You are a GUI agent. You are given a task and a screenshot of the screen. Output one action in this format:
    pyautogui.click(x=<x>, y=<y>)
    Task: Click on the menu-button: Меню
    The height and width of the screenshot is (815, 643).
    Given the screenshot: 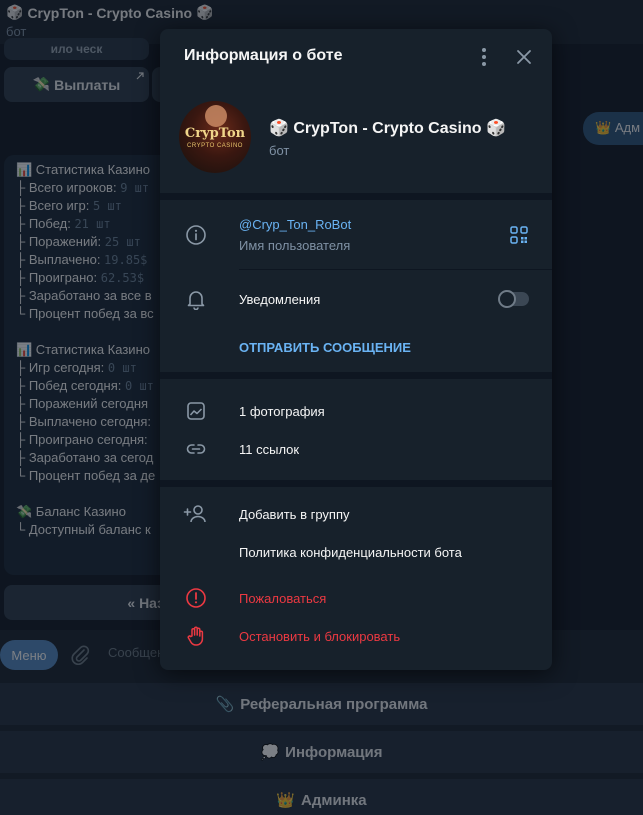 What is the action you would take?
    pyautogui.click(x=29, y=655)
    